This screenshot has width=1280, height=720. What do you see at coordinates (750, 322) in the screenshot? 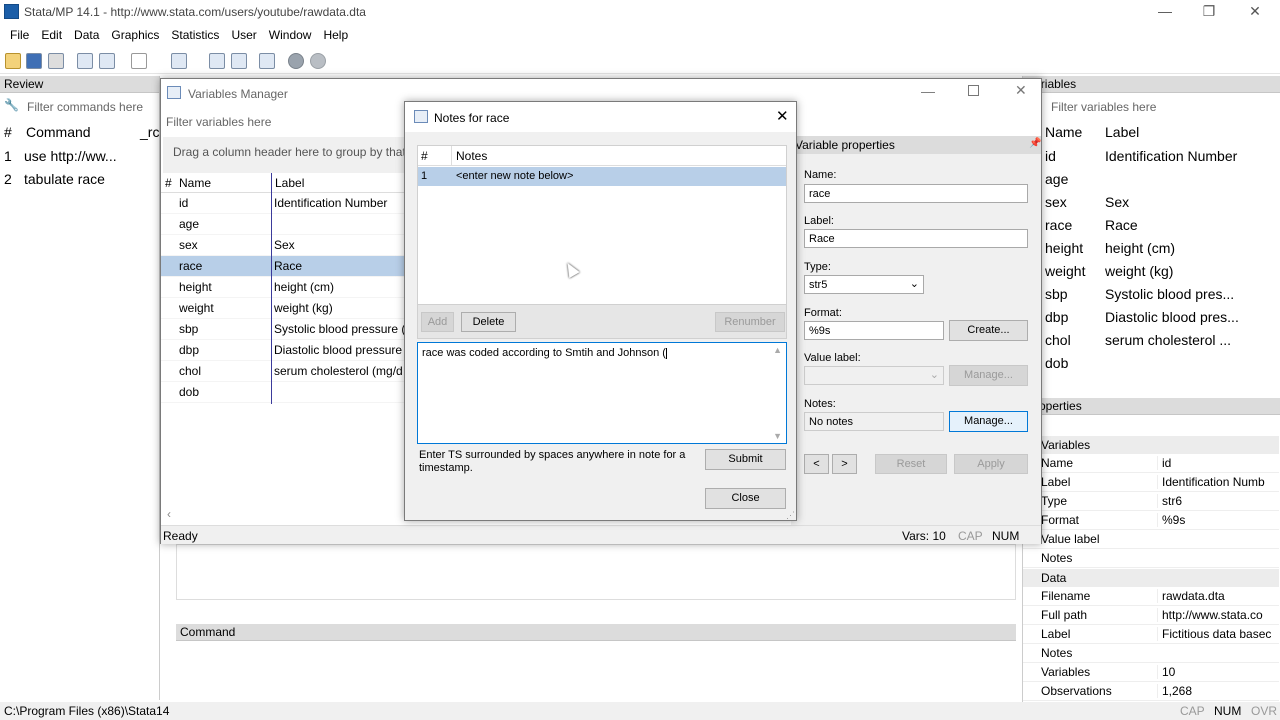
I see `notes-renumber-button: Renumber` at bounding box center [750, 322].